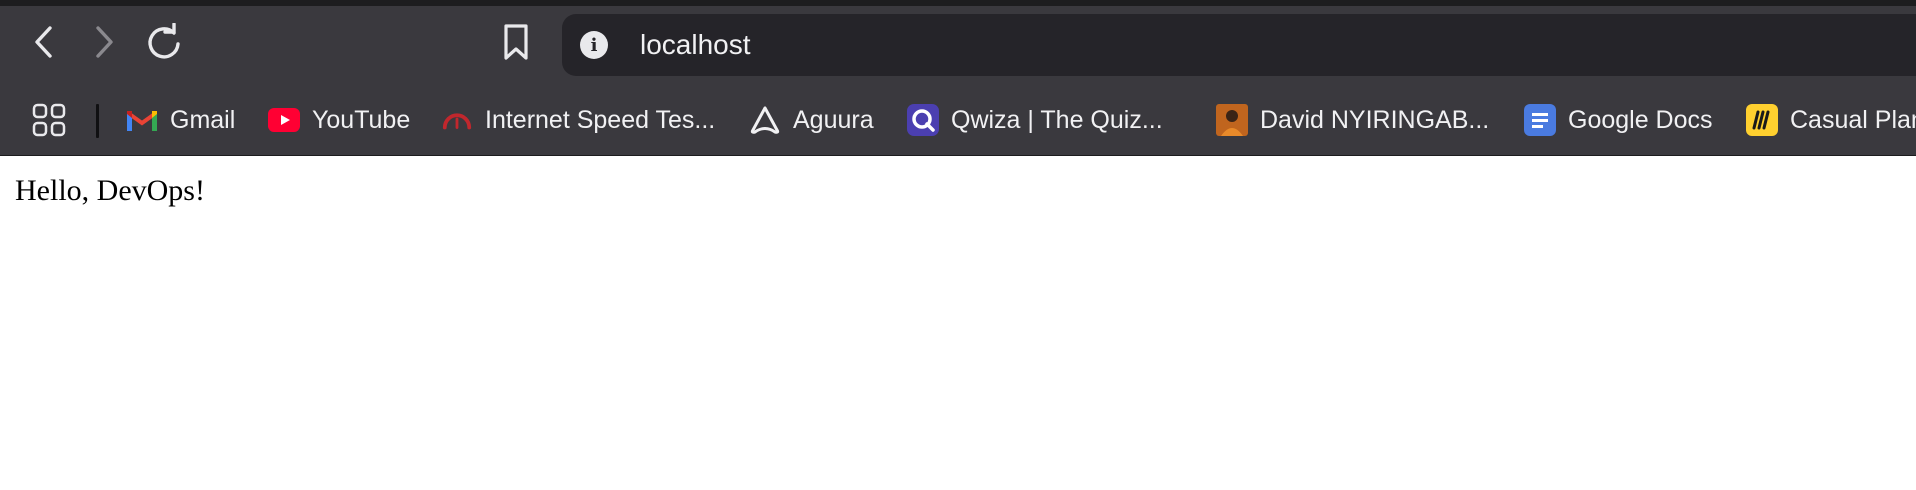 The image size is (1916, 490). What do you see at coordinates (923, 120) in the screenshot?
I see `qwiza-icon` at bounding box center [923, 120].